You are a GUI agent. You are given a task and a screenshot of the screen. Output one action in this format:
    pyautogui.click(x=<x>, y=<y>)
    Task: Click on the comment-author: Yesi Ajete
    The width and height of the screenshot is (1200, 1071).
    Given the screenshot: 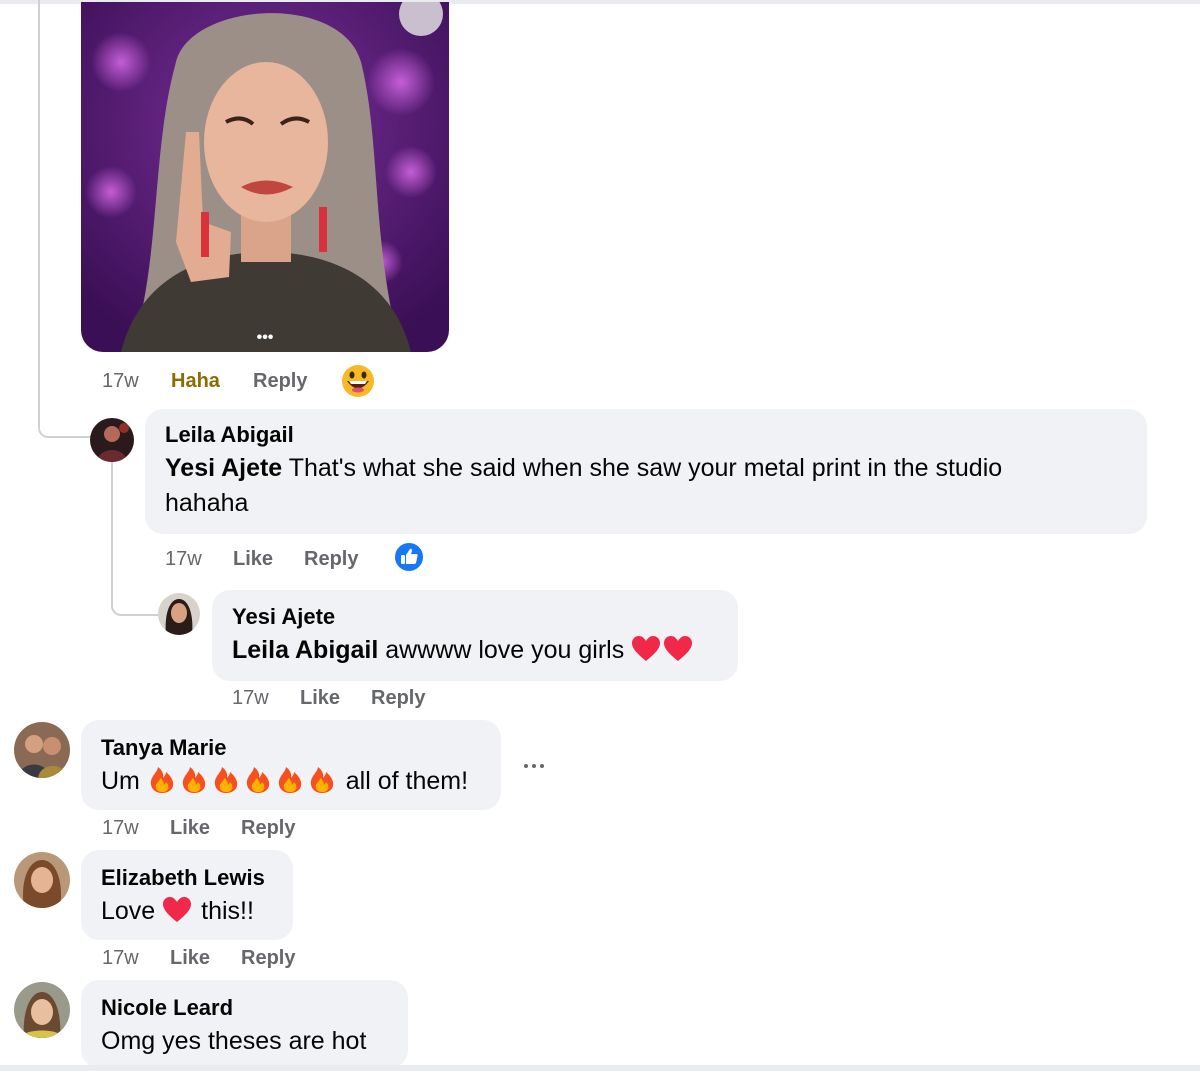 What is the action you would take?
    pyautogui.click(x=475, y=617)
    